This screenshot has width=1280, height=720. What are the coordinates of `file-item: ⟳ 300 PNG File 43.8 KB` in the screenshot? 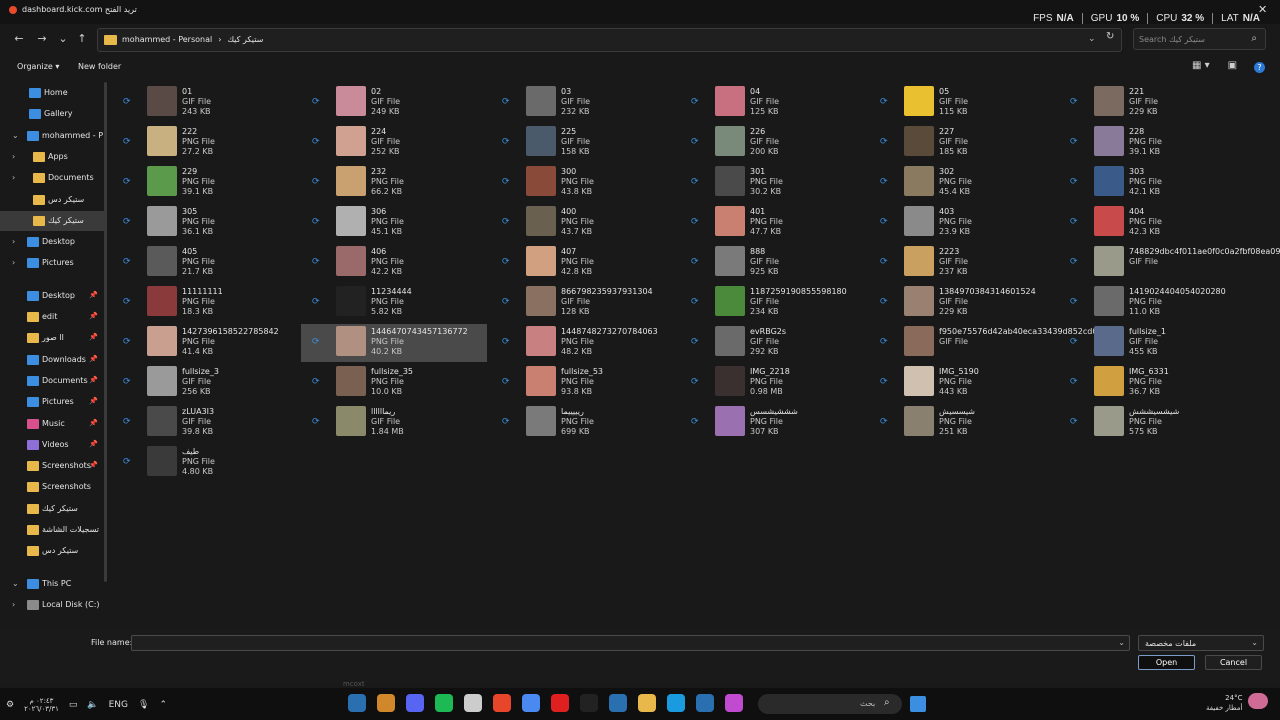 It's located at (584, 183).